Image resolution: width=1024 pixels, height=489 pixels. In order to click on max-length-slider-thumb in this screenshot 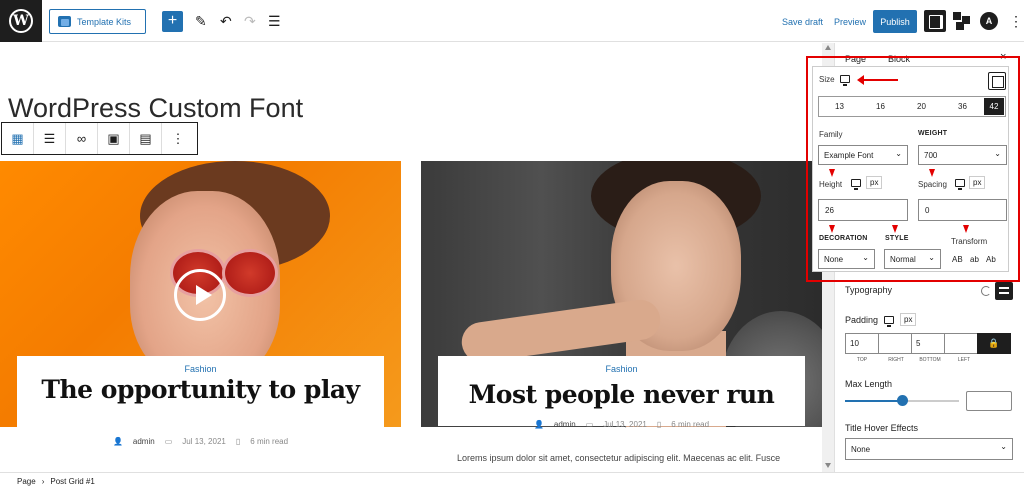, I will do `click(902, 400)`.